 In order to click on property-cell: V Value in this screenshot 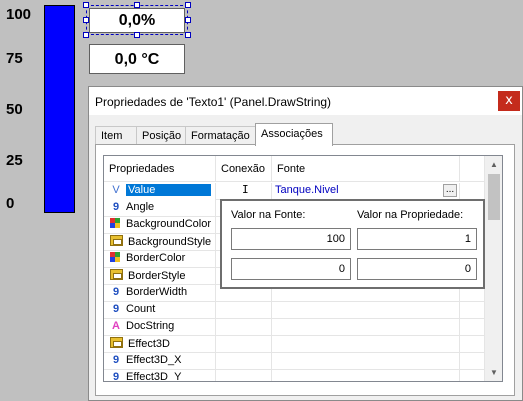, I will do `click(160, 191)`.